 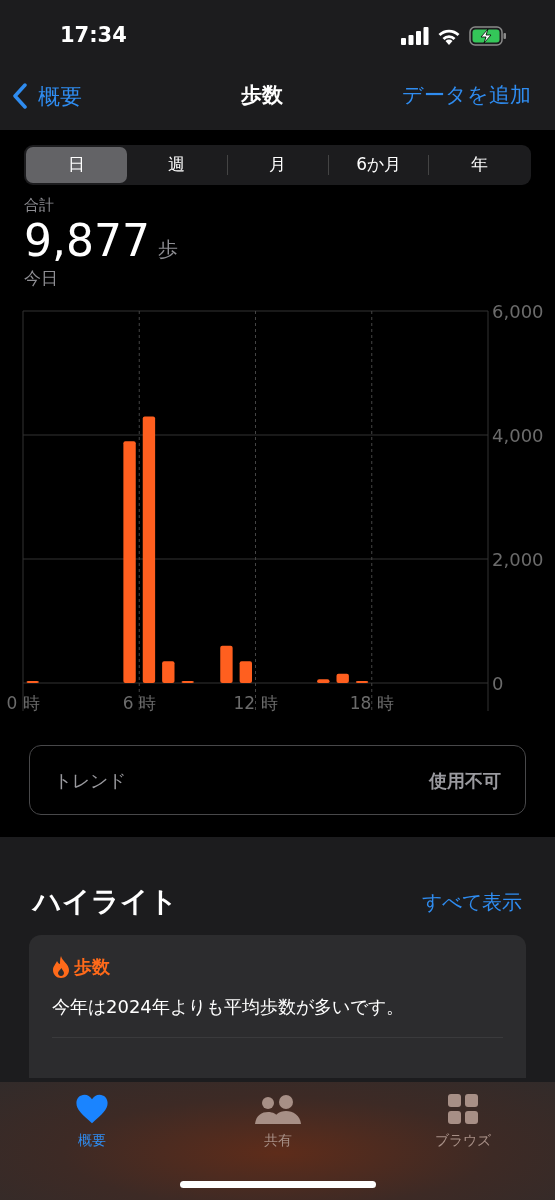 I want to click on total-unit: 歩, so click(x=167, y=249).